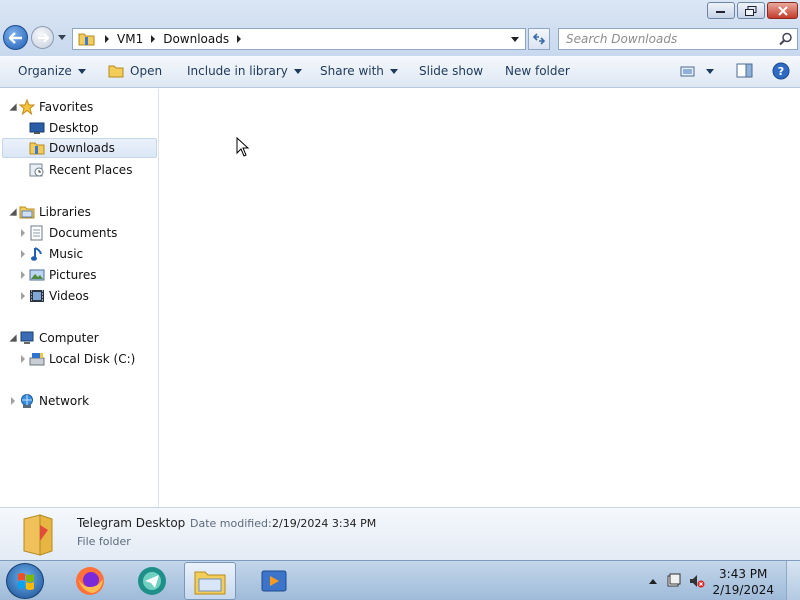 This screenshot has height=600, width=800. I want to click on nav-computer: Computer, so click(53, 338).